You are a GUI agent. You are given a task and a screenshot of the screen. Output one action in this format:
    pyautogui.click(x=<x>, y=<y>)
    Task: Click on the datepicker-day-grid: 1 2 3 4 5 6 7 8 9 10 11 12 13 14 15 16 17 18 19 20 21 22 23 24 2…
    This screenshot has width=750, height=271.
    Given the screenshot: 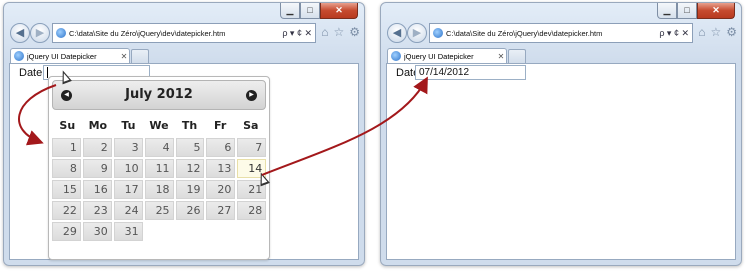 What is the action you would take?
    pyautogui.click(x=159, y=189)
    